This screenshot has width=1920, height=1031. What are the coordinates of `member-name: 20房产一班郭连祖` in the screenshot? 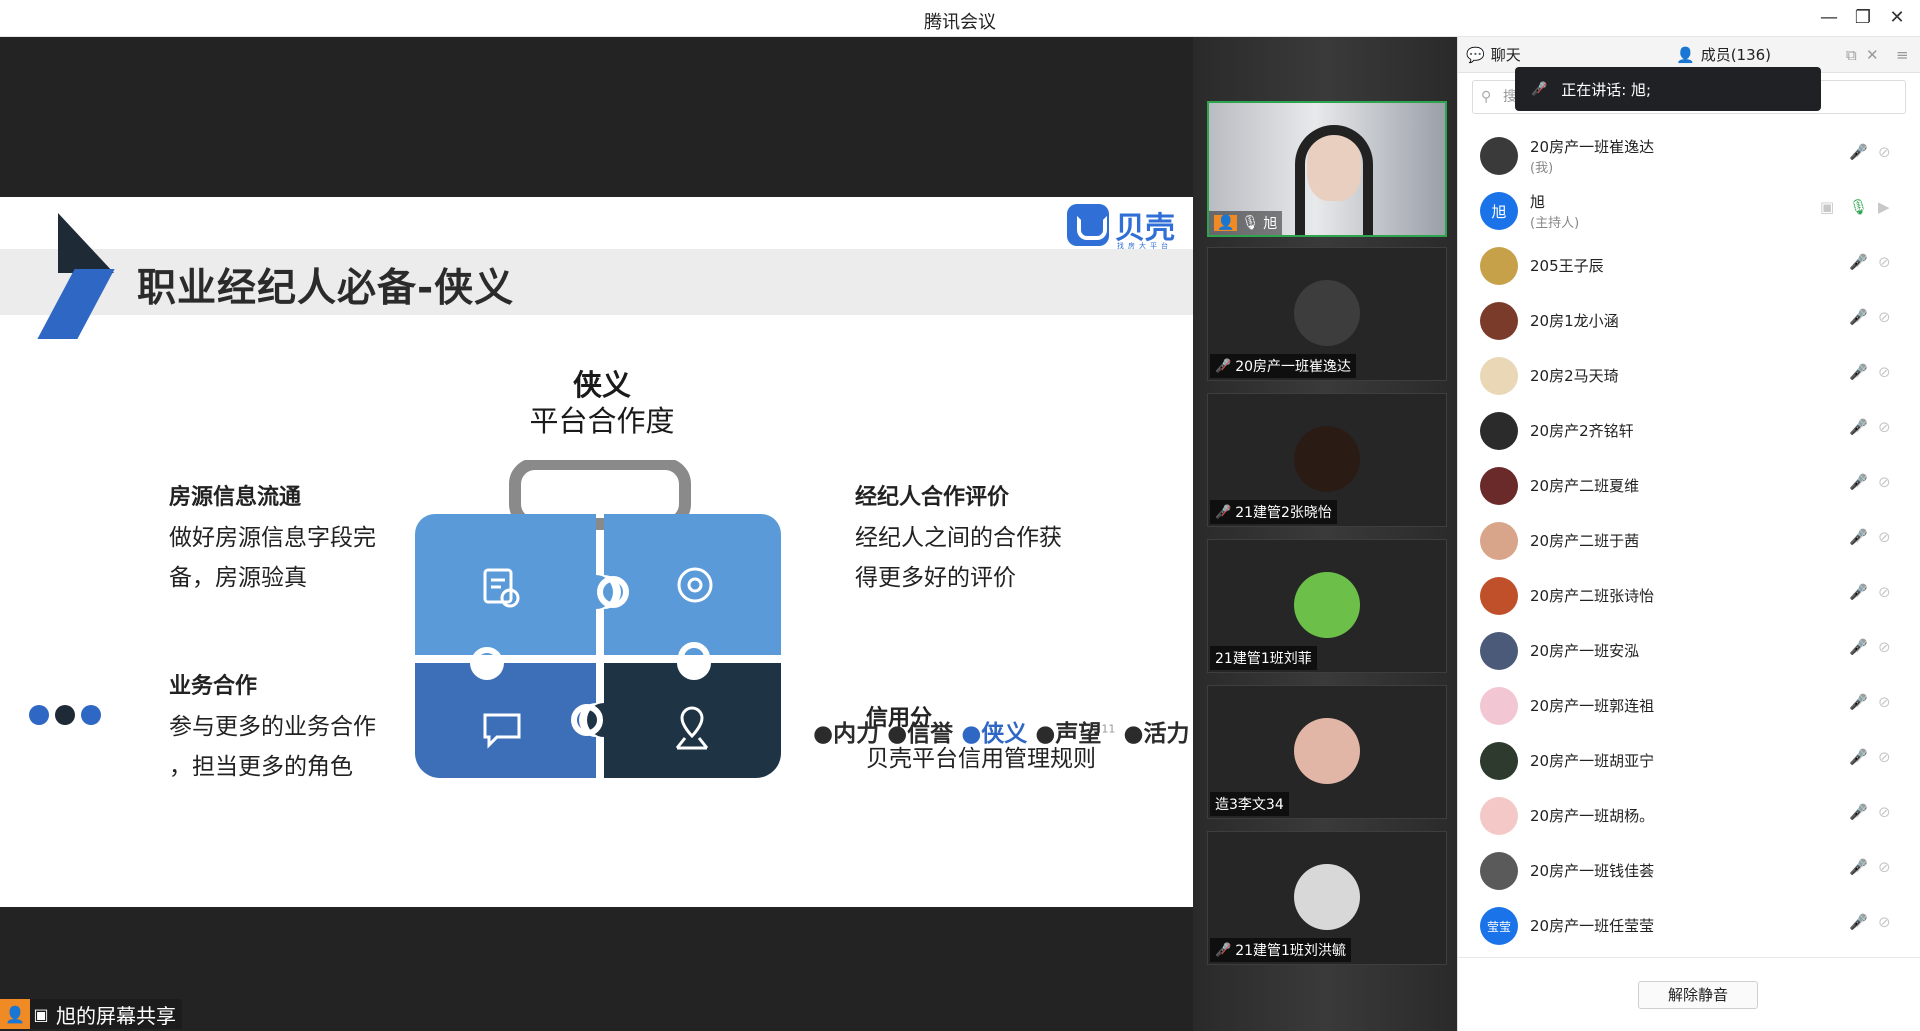 It's located at (1592, 706).